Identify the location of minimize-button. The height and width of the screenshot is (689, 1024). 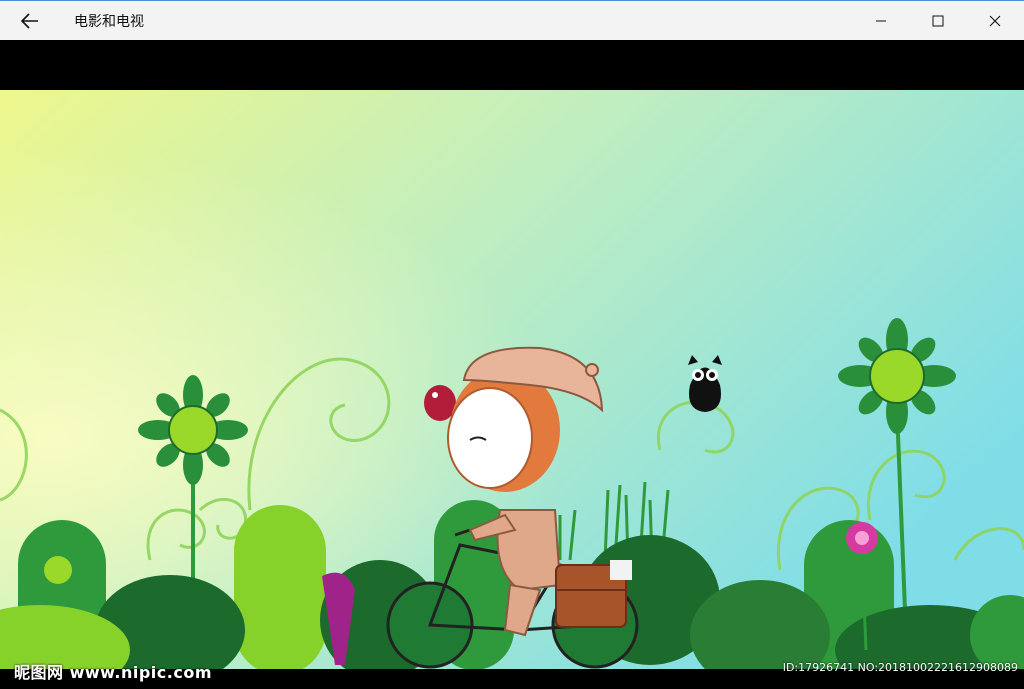
(881, 20).